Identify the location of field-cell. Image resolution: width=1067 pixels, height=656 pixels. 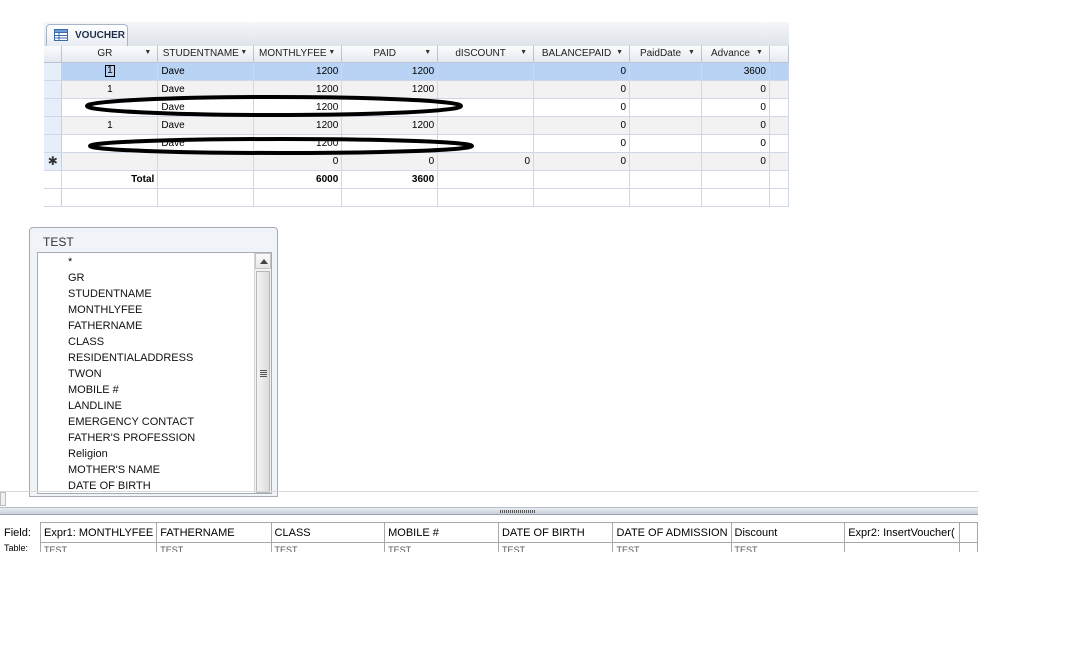
(968, 532).